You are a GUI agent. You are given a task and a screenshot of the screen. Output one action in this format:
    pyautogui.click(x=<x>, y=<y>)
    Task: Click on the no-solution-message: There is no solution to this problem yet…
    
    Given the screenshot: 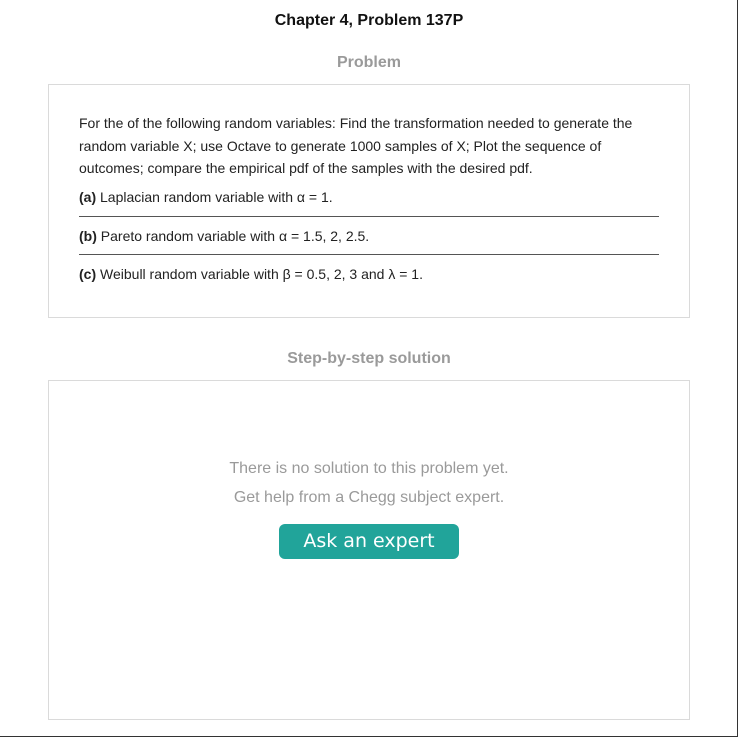 What is the action you would take?
    pyautogui.click(x=369, y=468)
    